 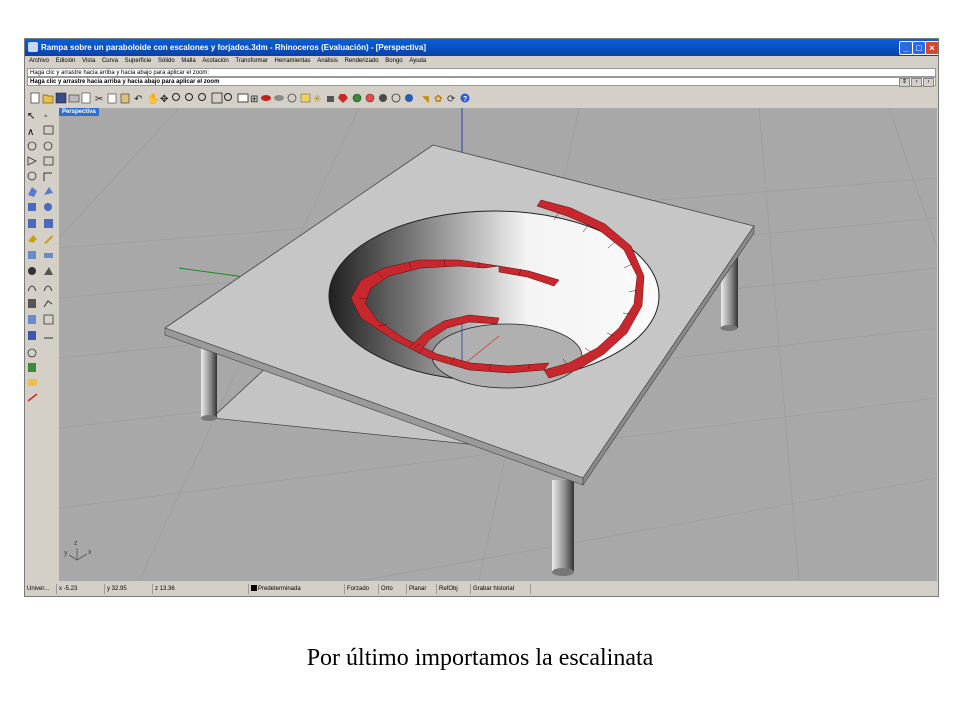 I want to click on group-icon, so click(x=32, y=319).